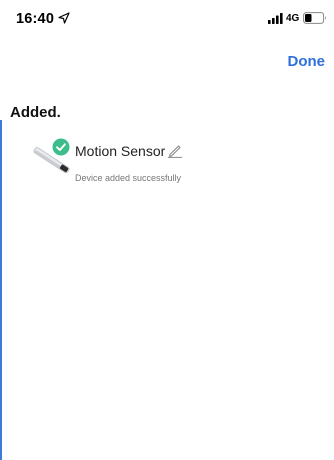  I want to click on done-button: Done, so click(307, 61).